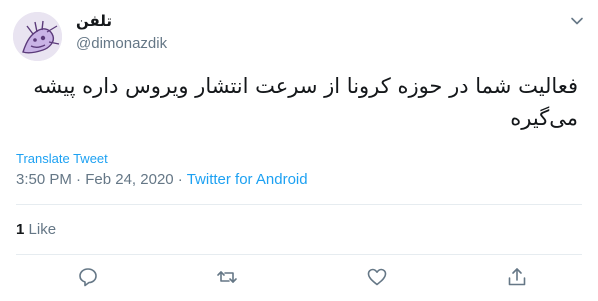 This screenshot has height=301, width=598. I want to click on tweet-time: 3:50 PM, so click(44, 179).